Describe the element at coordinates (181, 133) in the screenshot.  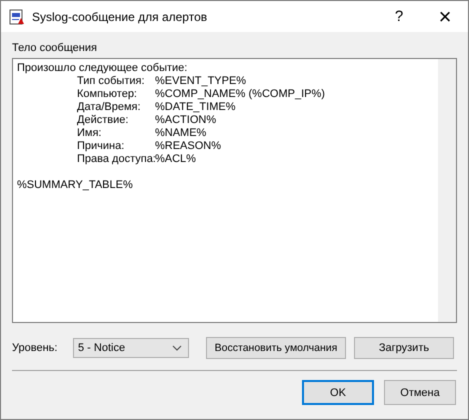
I see `field-placeholder: %NAME%` at that location.